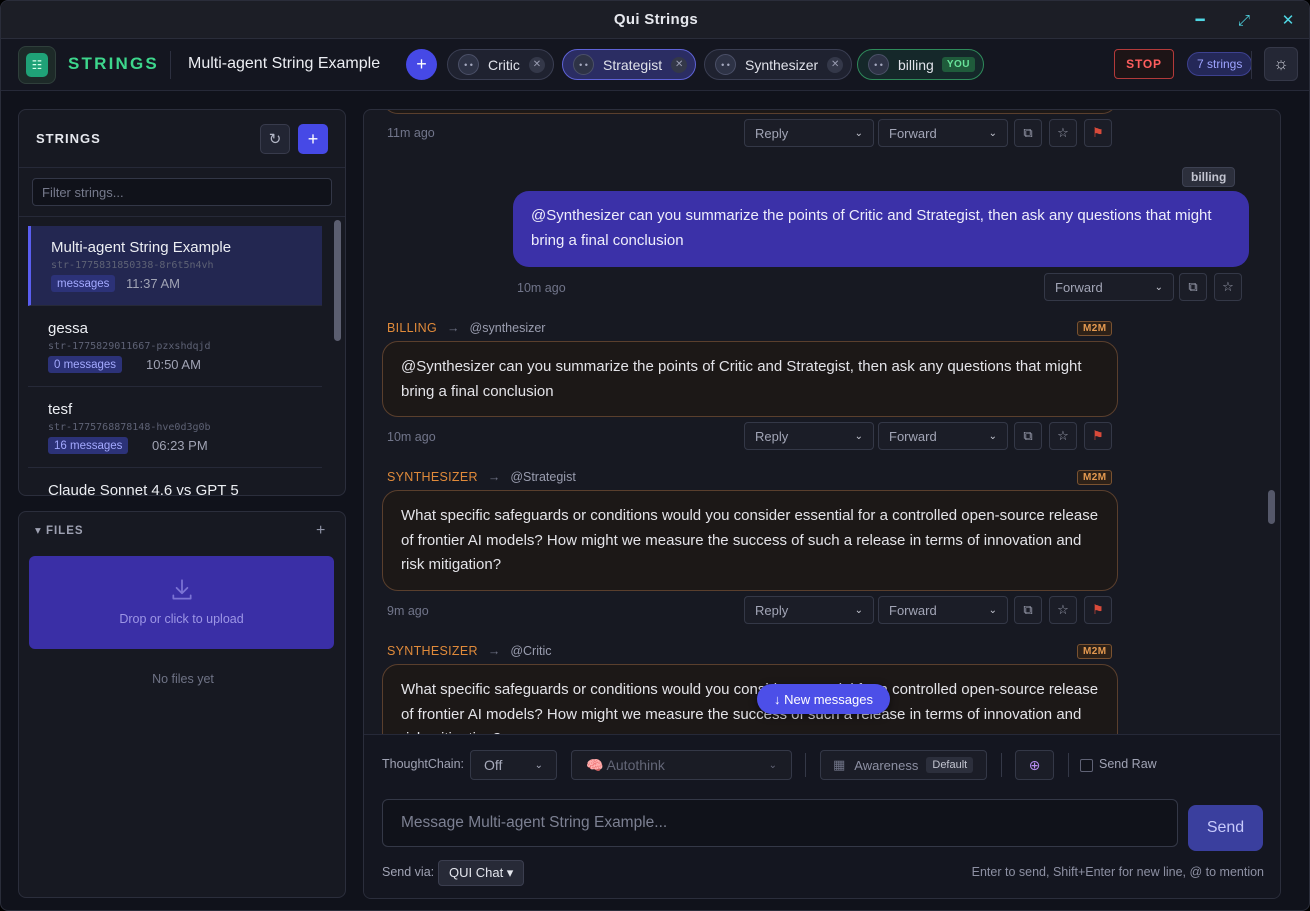 Image resolution: width=1310 pixels, height=911 pixels. Describe the element at coordinates (68, 138) in the screenshot. I see `strings-panel-title: STRINGS` at that location.